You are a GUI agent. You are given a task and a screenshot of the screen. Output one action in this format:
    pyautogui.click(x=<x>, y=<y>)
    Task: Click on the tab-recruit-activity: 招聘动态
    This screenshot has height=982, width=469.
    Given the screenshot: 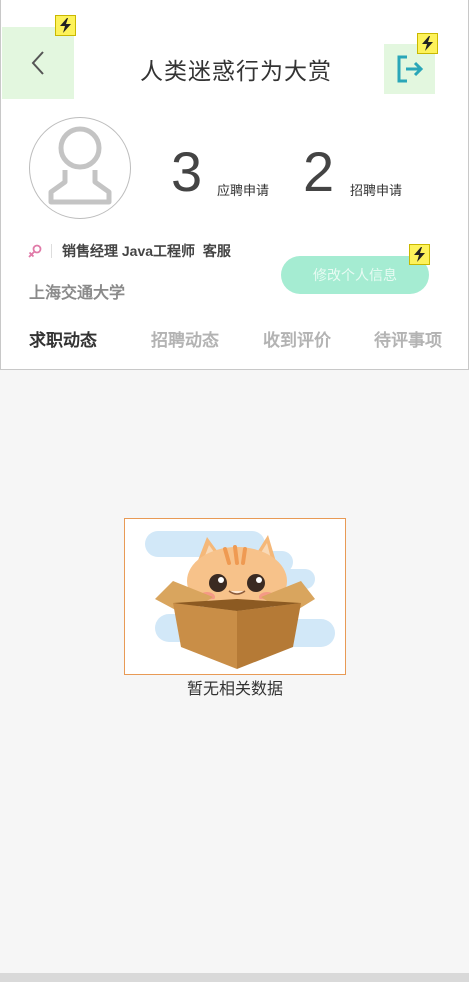 What is the action you would take?
    pyautogui.click(x=185, y=338)
    